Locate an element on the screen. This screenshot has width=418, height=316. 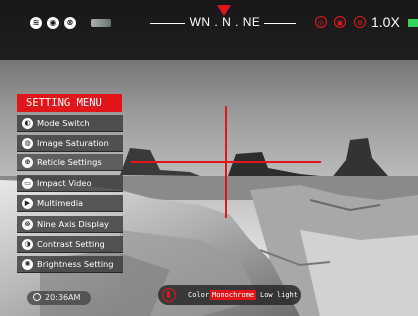
menu-item-label: Multimedia is located at coordinates (60, 203).